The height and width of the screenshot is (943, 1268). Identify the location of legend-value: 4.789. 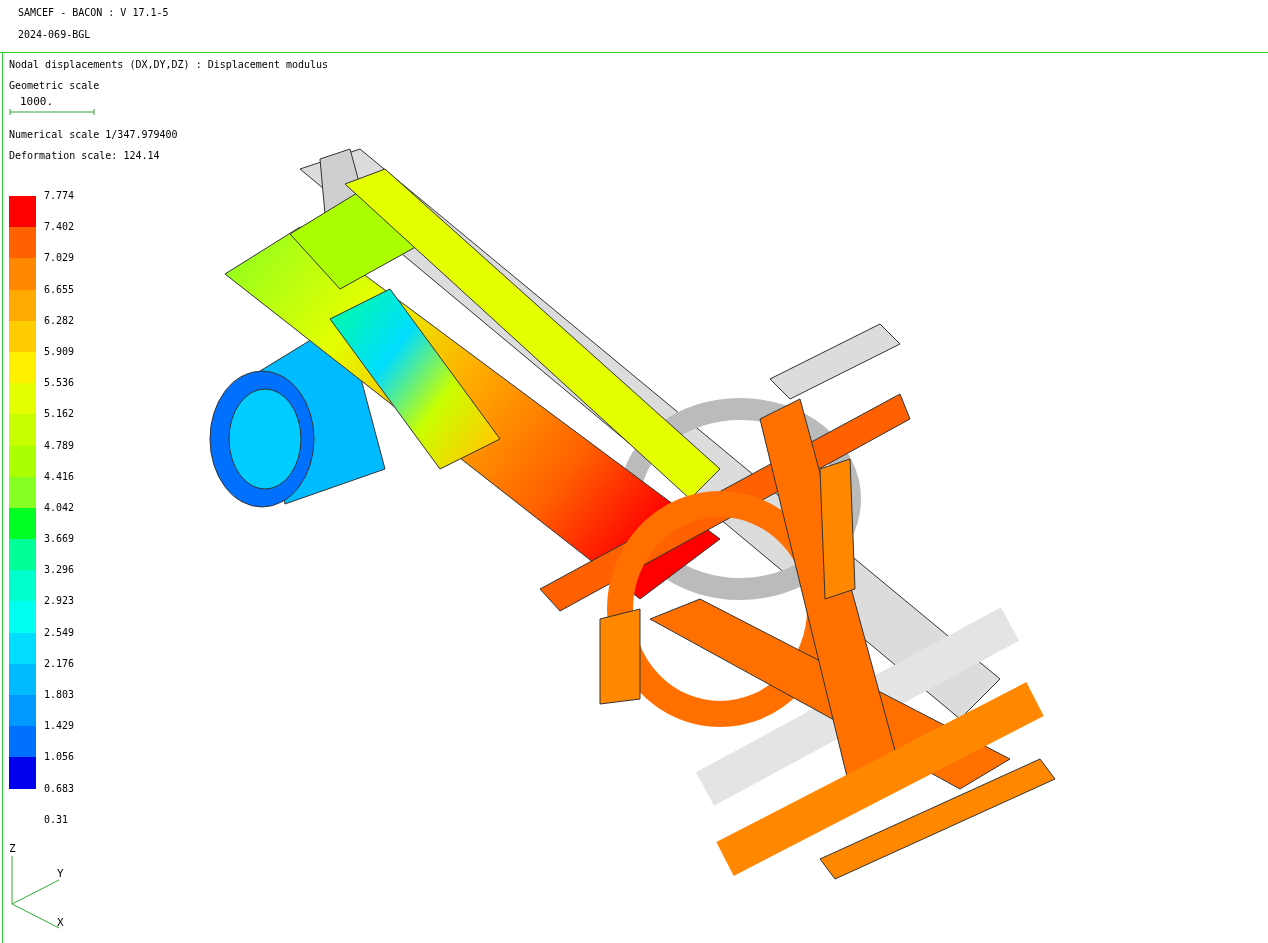
(59, 445).